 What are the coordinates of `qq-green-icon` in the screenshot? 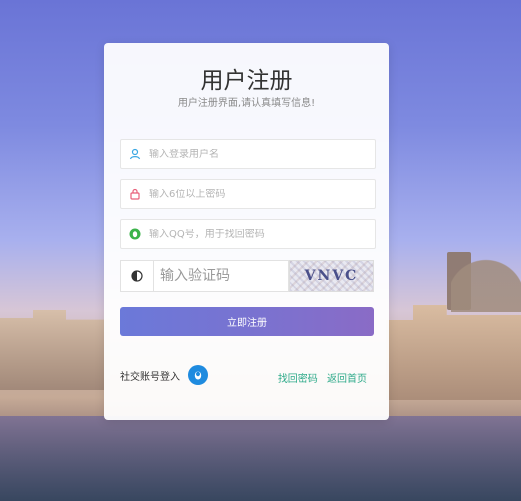 It's located at (135, 234).